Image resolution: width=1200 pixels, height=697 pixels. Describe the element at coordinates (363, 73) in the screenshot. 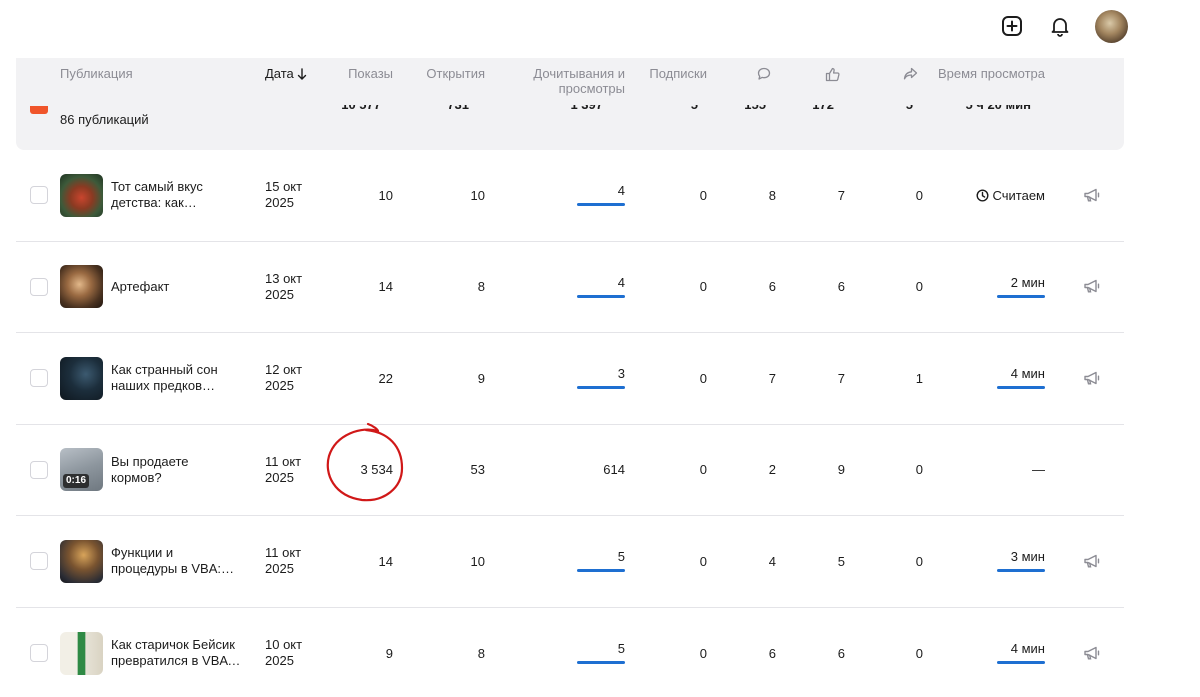

I see `column-impressions: Показы` at that location.